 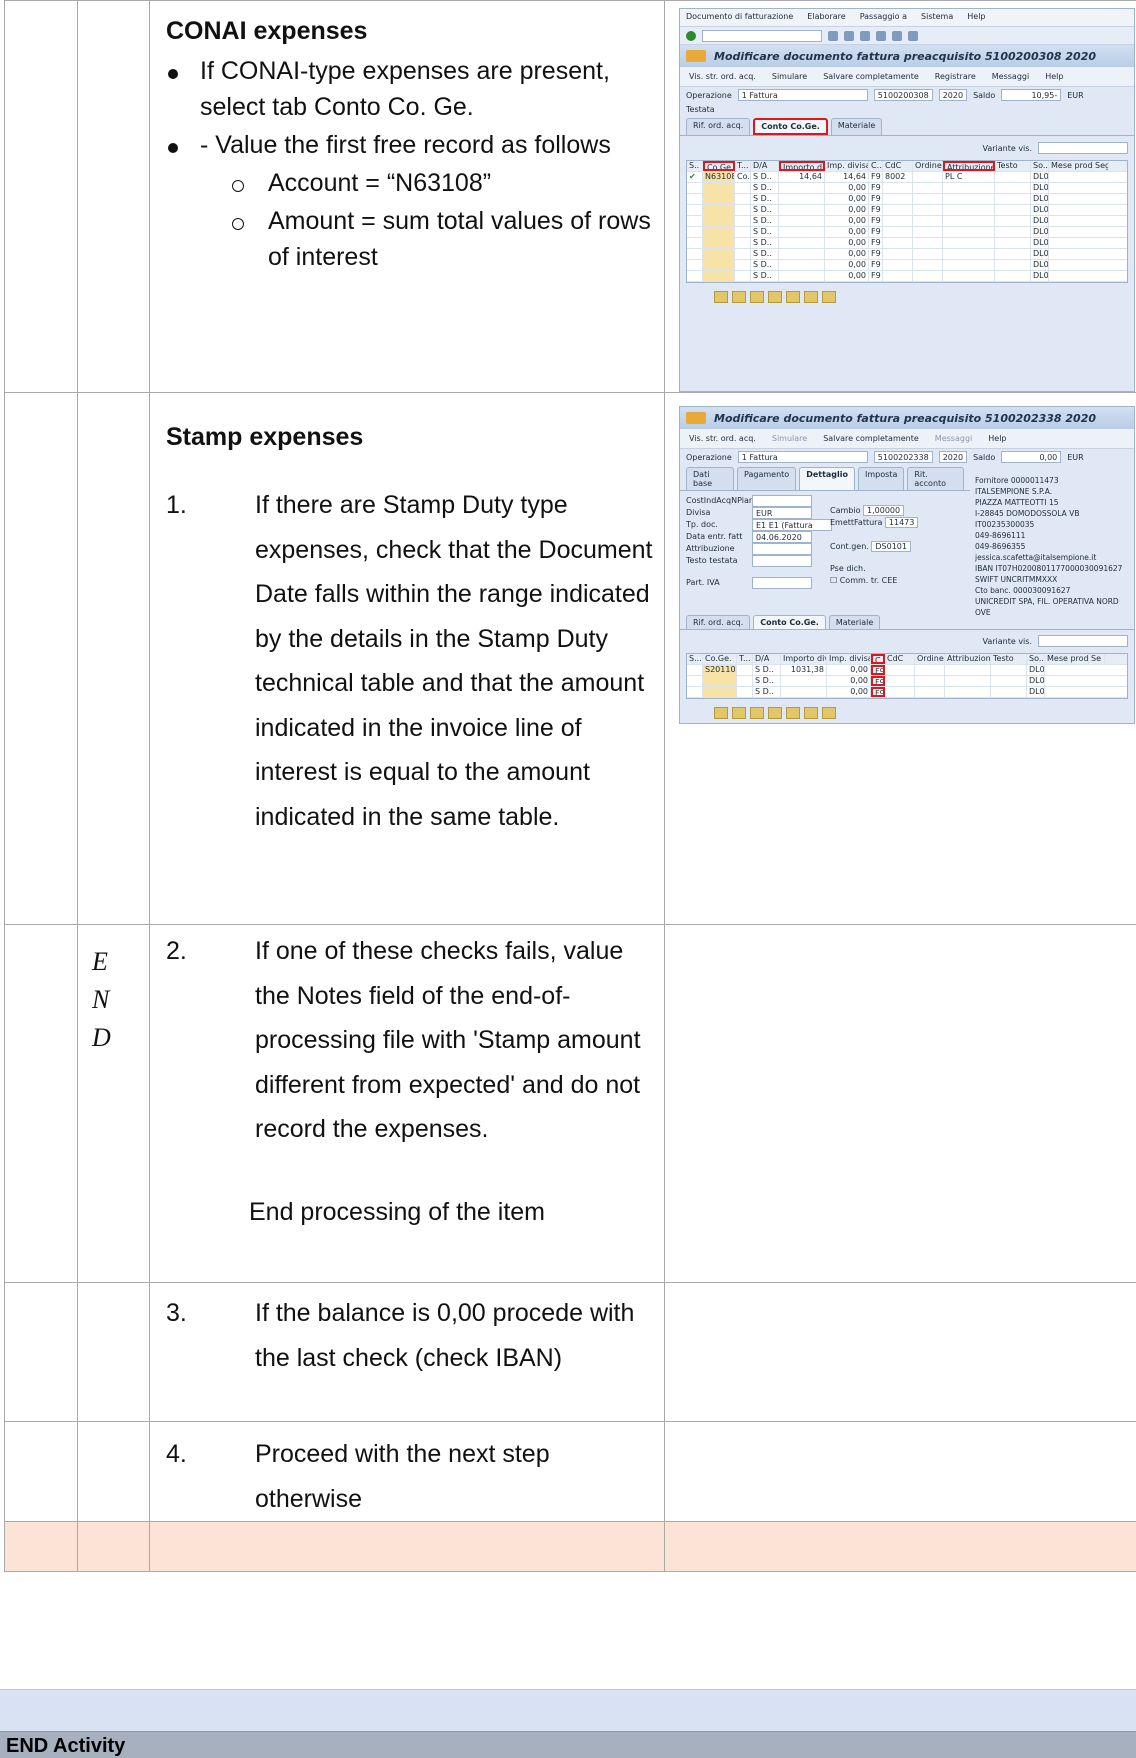 I want to click on grid-row: S20110 S D.. 1031,38 0,00 F9 DL01, so click(x=907, y=670).